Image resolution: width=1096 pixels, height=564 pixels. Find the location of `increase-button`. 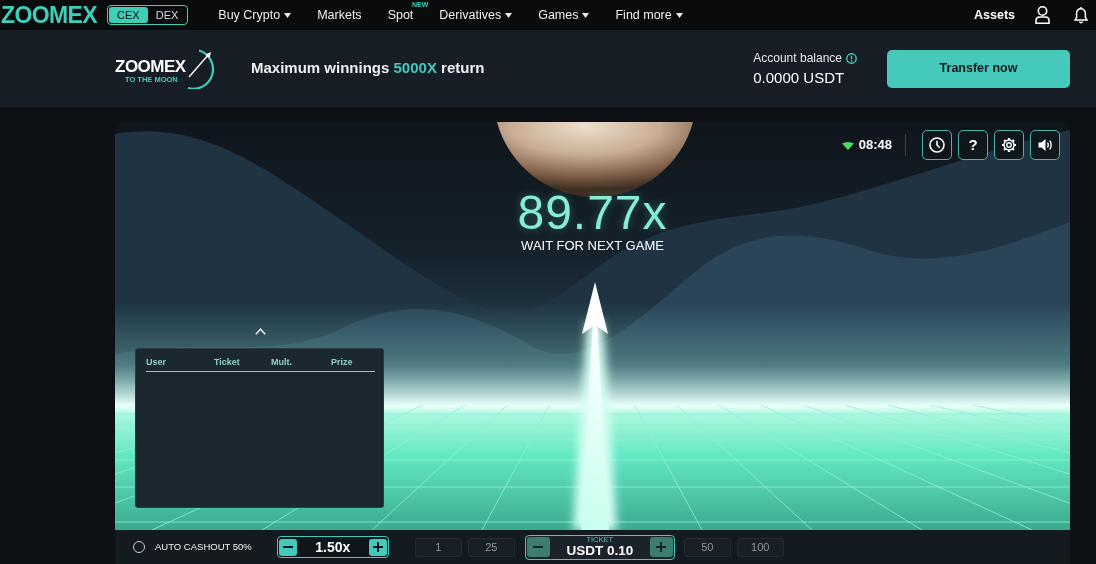

increase-button is located at coordinates (377, 547).